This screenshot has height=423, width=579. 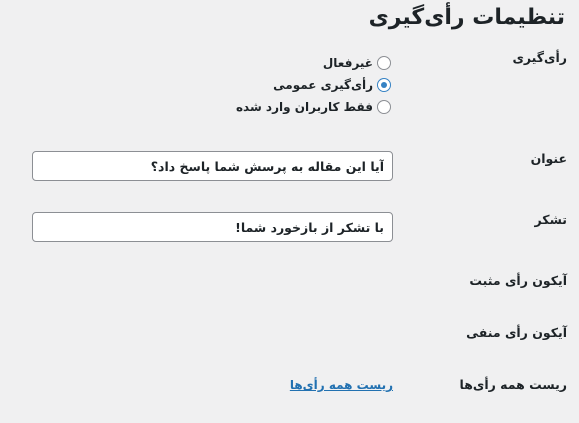 I want to click on thanks-input, so click(x=212, y=227).